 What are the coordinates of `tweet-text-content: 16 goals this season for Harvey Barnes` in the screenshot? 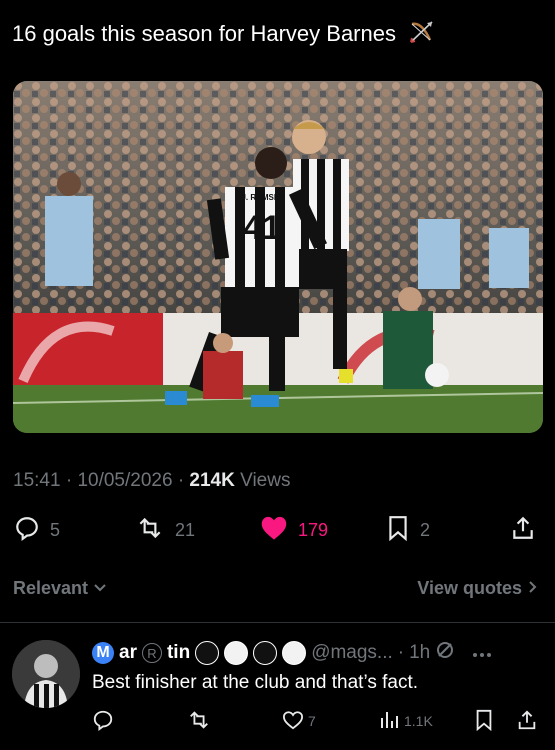 It's located at (204, 33).